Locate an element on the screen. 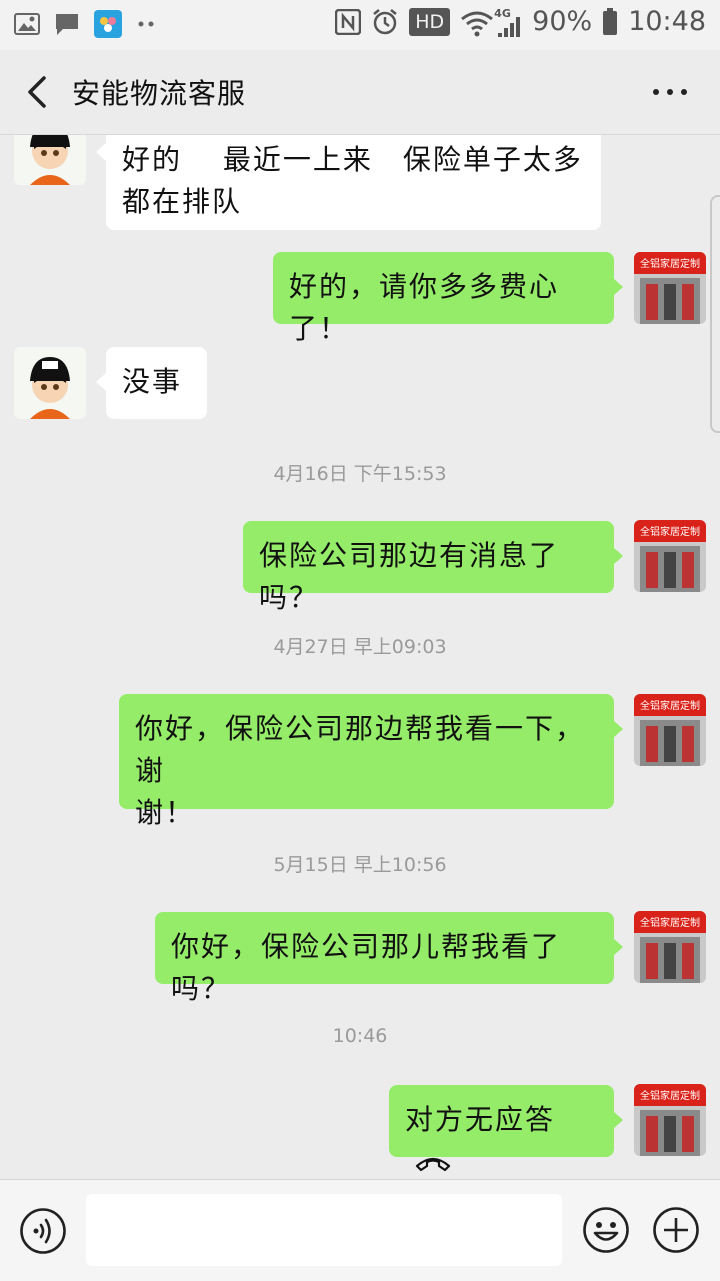 The width and height of the screenshot is (720, 1281). wifi-signal-group: 4G is located at coordinates (491, 22).